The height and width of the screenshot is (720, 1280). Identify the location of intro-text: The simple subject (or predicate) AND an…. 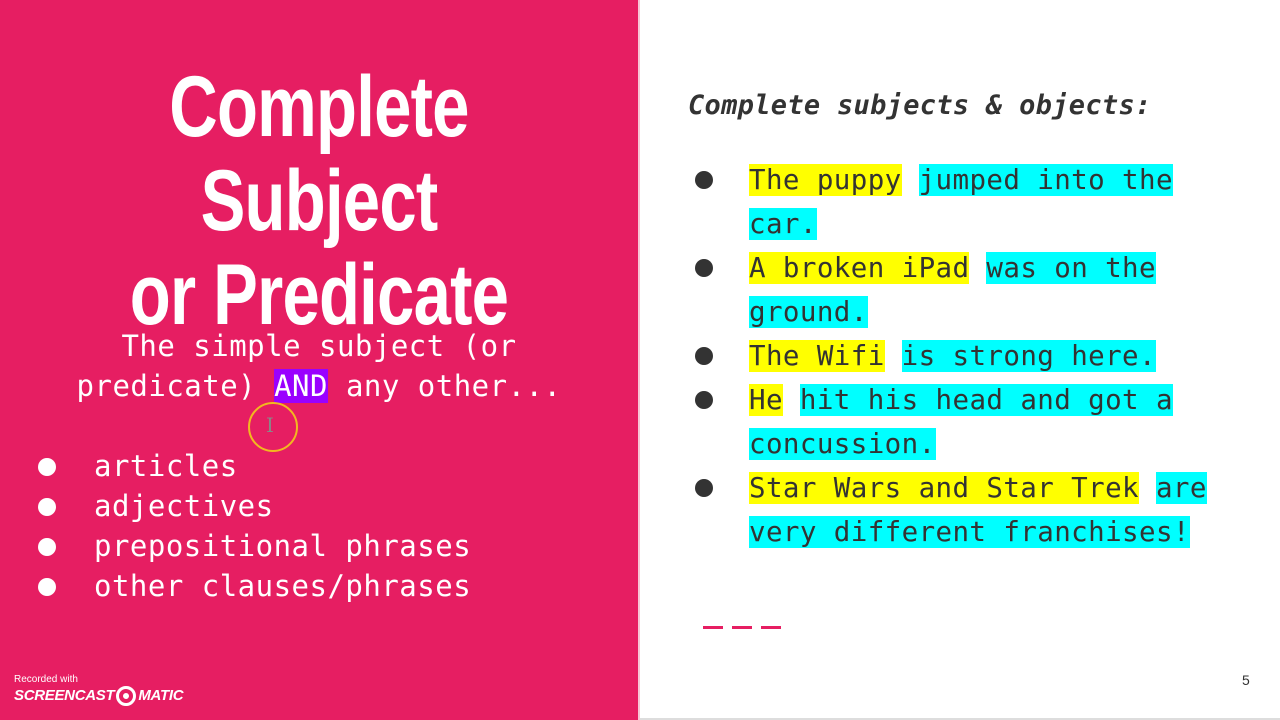
(319, 366).